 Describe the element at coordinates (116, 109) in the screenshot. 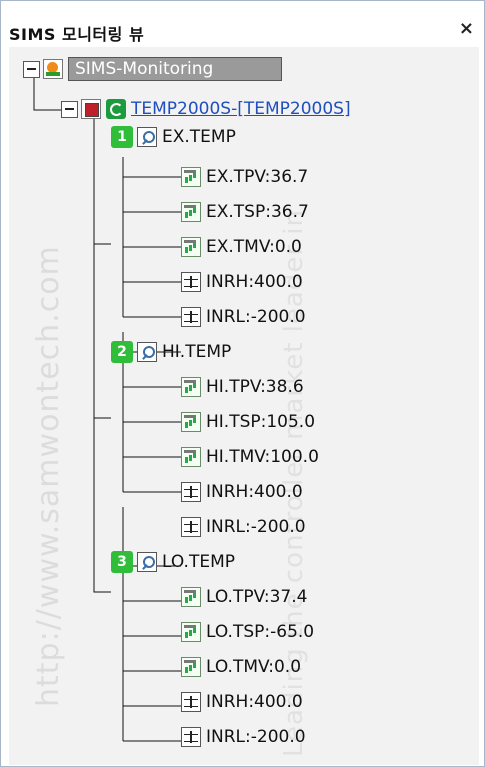

I see `refresh-icon` at that location.